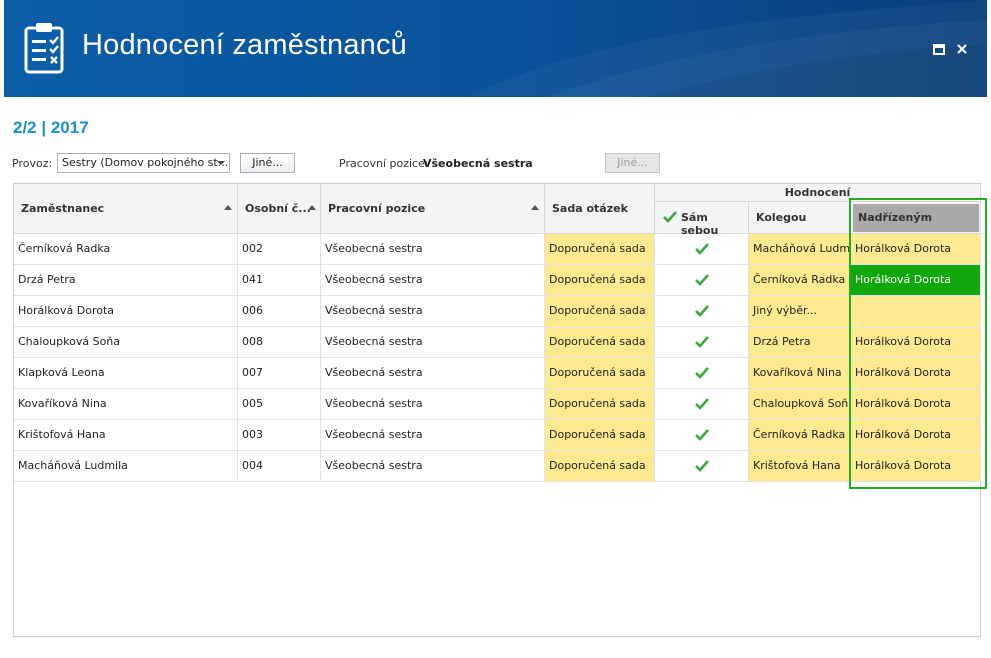 The image size is (991, 658). What do you see at coordinates (126, 280) in the screenshot?
I see `cell-employee: Drzá Petra` at bounding box center [126, 280].